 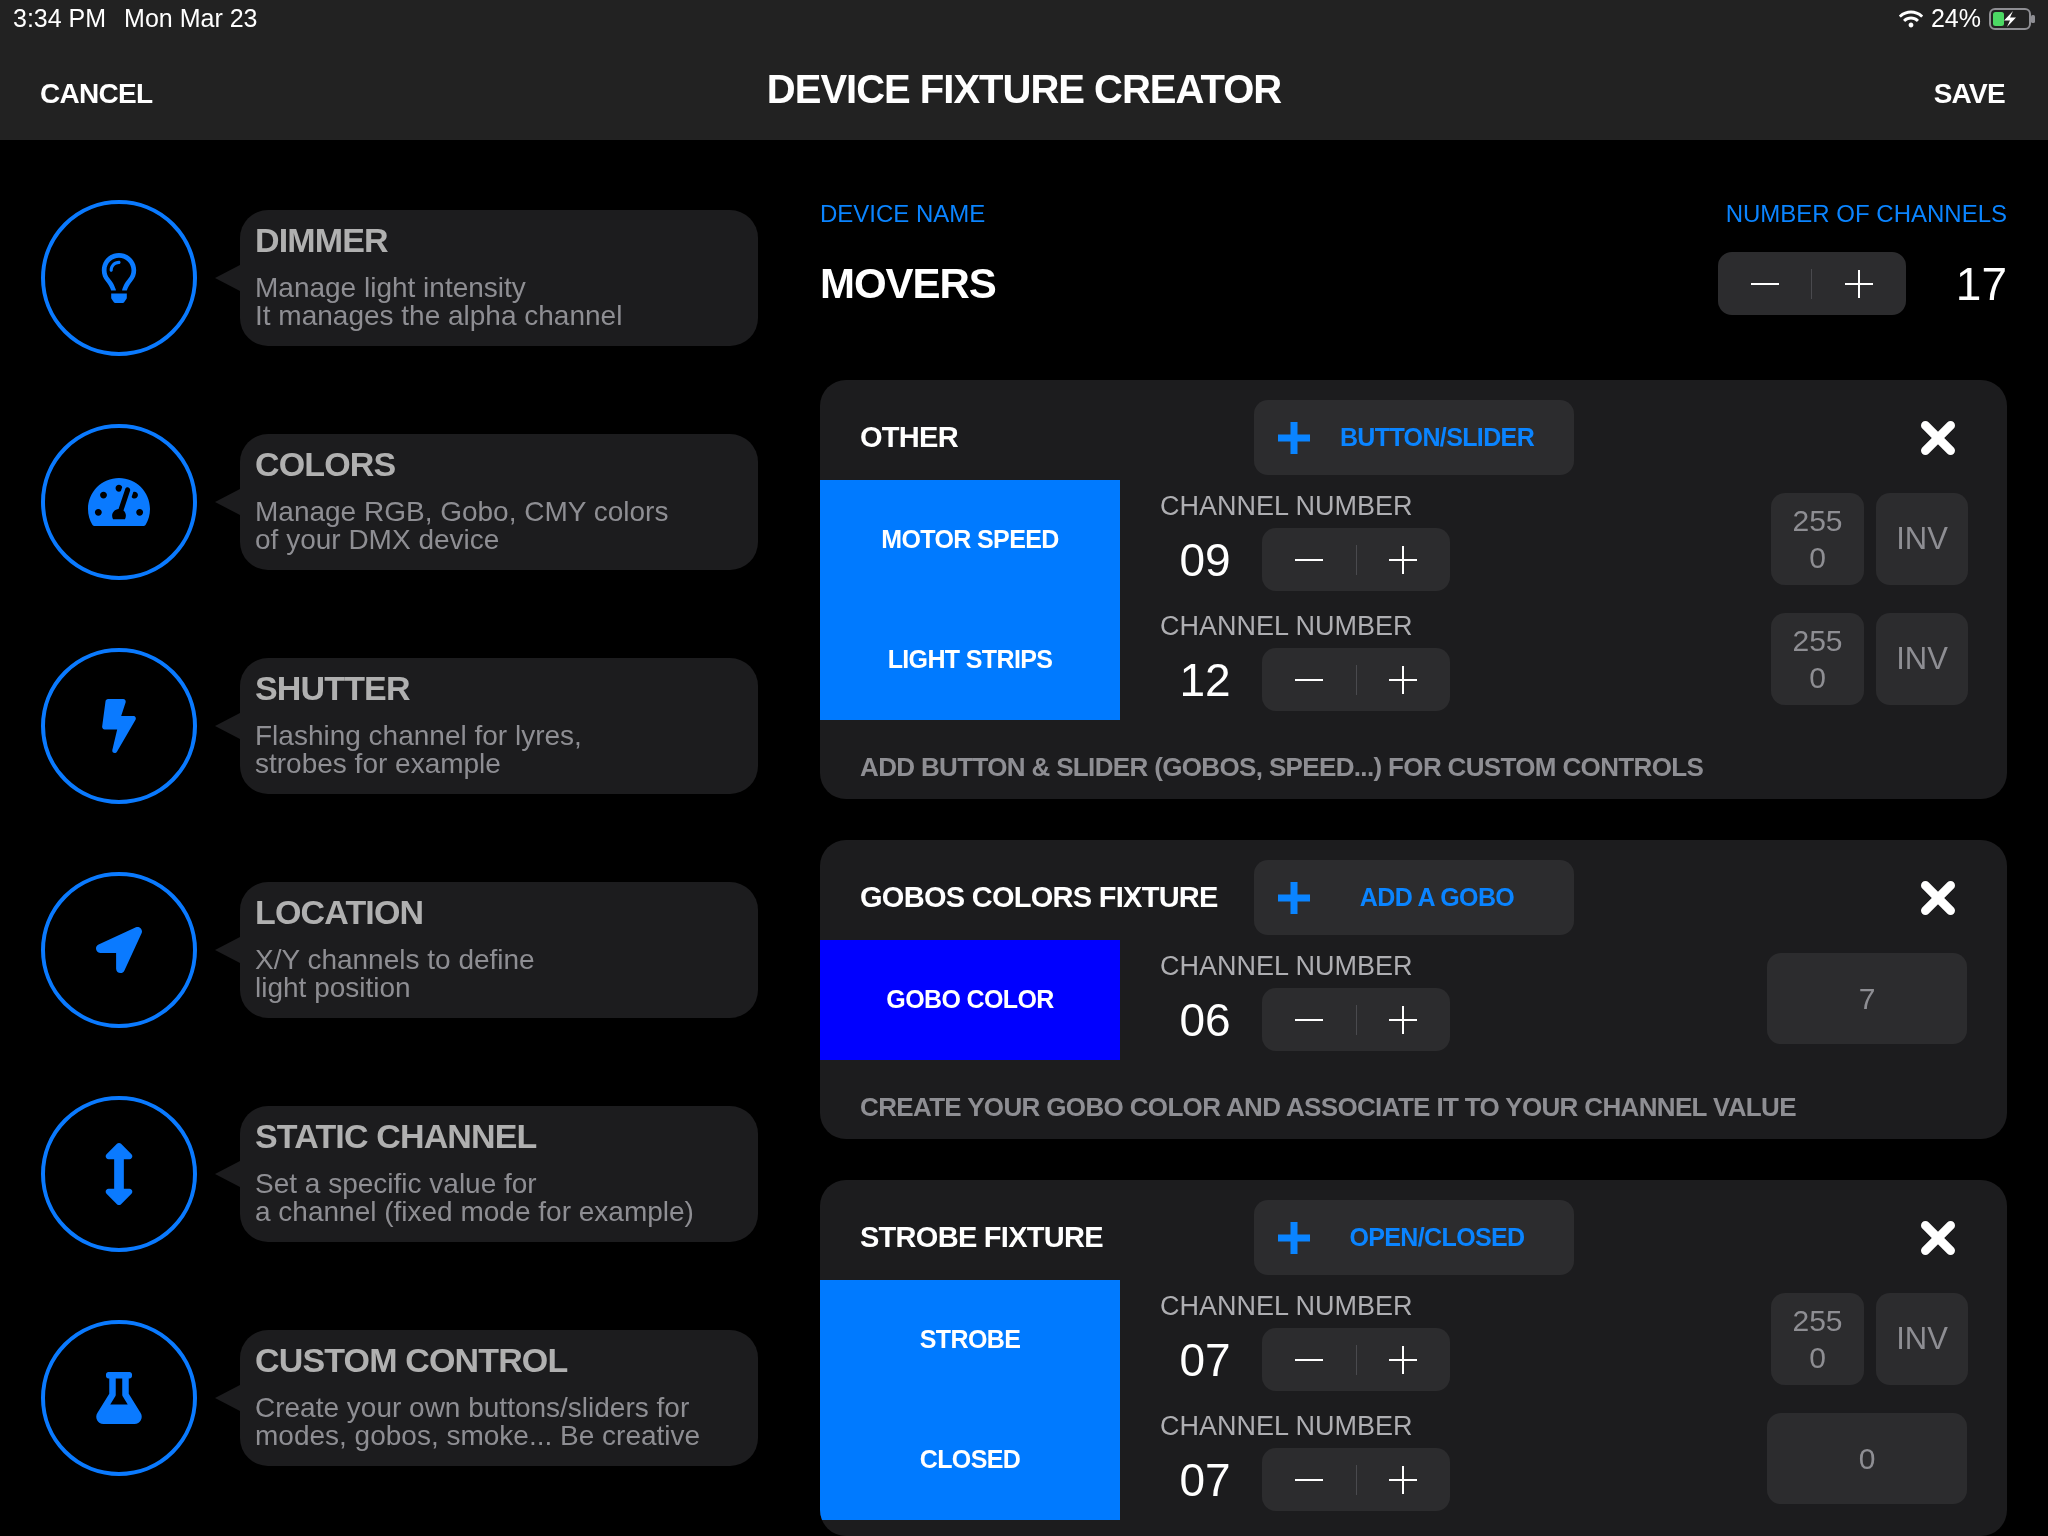 What do you see at coordinates (1414, 1237) in the screenshot?
I see `add-button: OPEN/CLOSED` at bounding box center [1414, 1237].